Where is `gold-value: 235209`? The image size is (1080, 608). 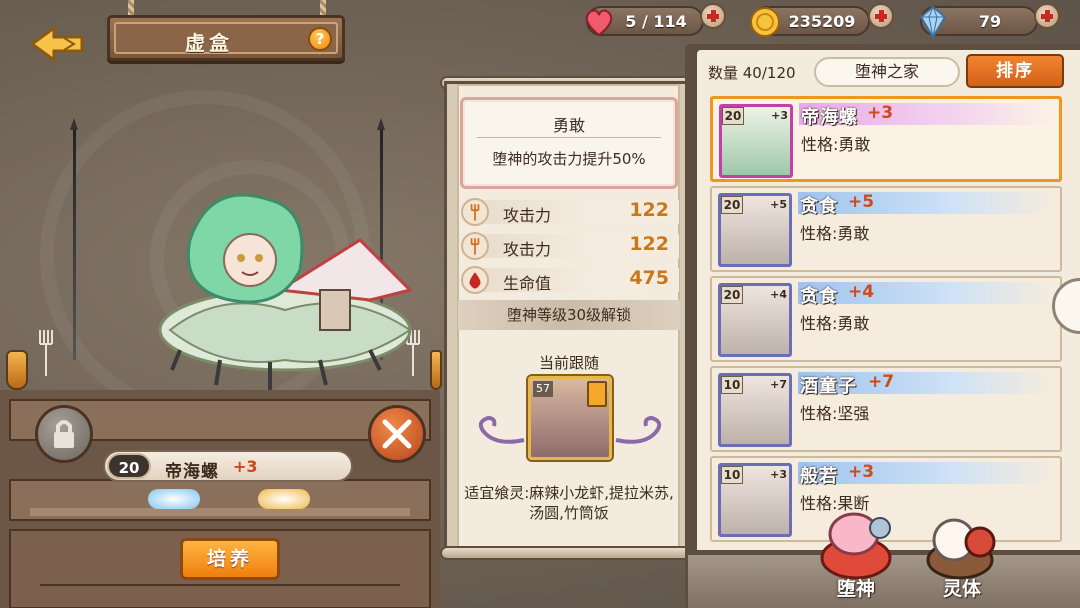
gold-value: 235209 is located at coordinates (822, 21).